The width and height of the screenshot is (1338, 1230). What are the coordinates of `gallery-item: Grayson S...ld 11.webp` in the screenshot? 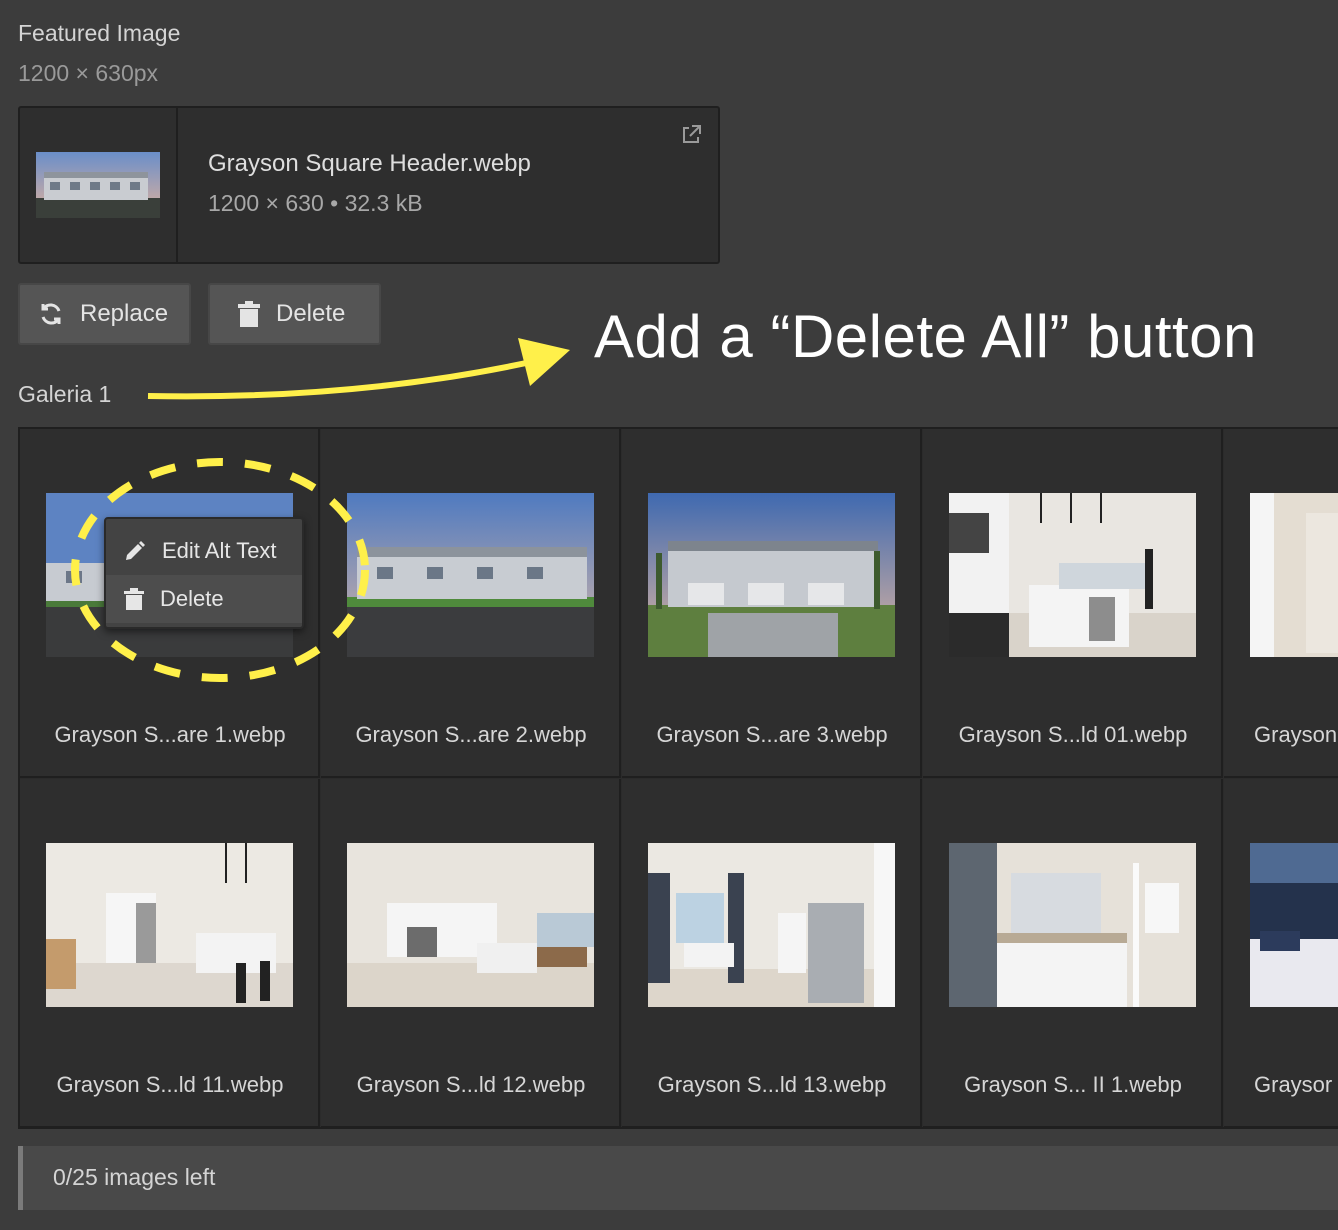 It's located at (170, 953).